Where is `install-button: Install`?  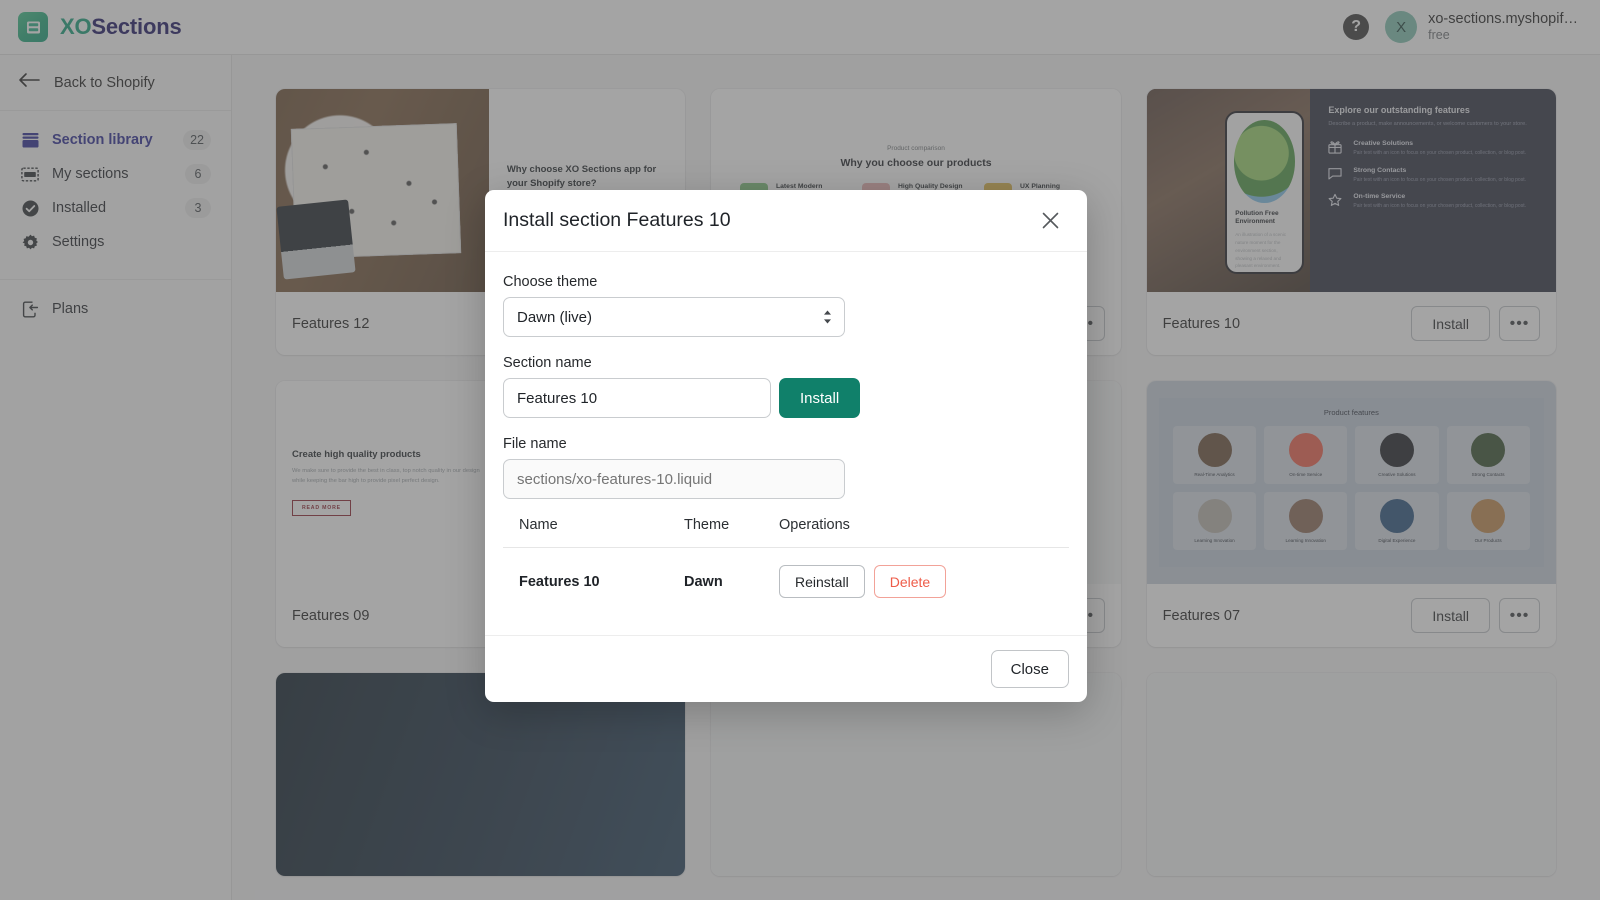 install-button: Install is located at coordinates (820, 398).